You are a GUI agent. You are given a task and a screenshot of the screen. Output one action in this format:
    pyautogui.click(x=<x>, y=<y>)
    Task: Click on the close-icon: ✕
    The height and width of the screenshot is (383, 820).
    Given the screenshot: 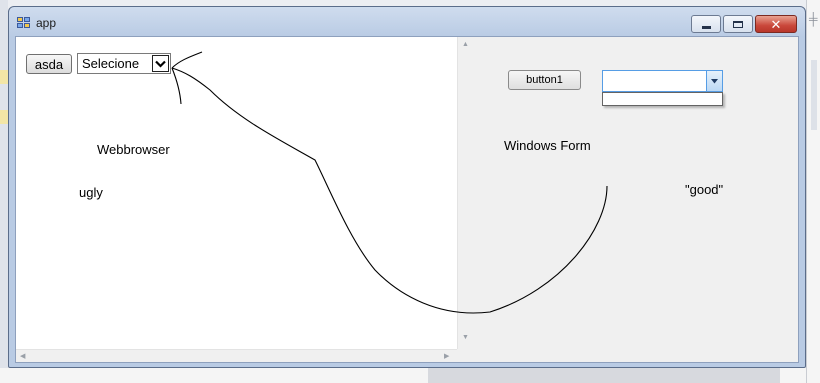 What is the action you would take?
    pyautogui.click(x=776, y=24)
    